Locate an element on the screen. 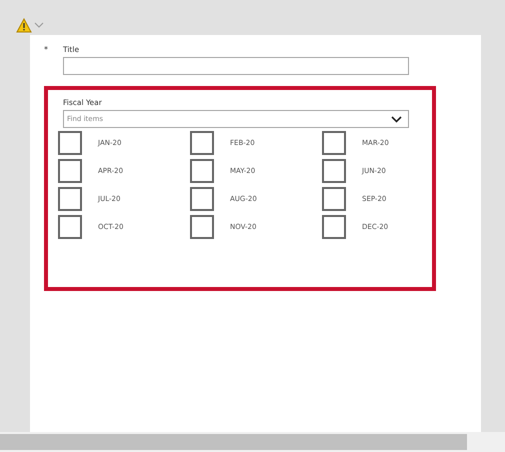 This screenshot has width=505, height=452. warning-icon is located at coordinates (24, 25).